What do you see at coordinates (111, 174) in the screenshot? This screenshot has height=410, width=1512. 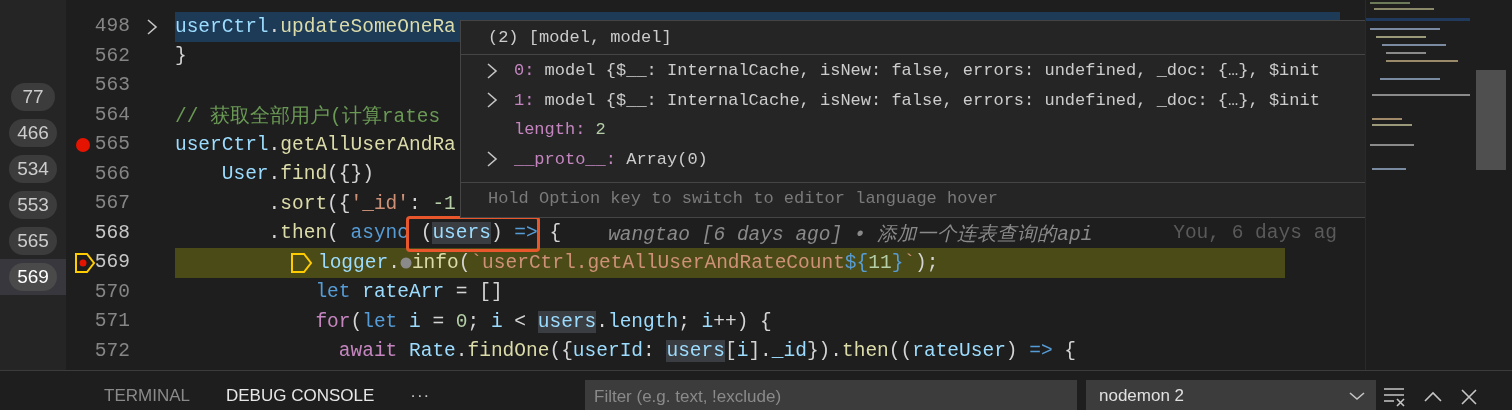 I see `line-number: 566` at bounding box center [111, 174].